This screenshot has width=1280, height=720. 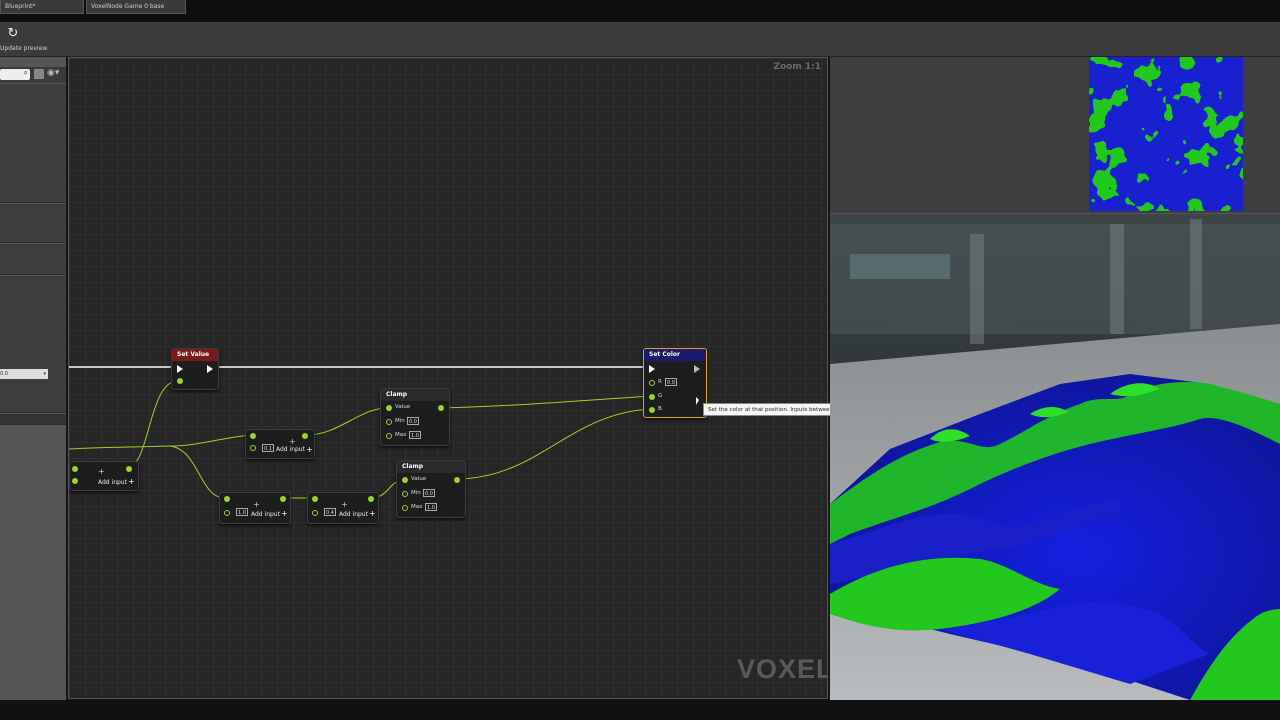 What do you see at coordinates (242, 512) in the screenshot?
I see `value-field: 1.0` at bounding box center [242, 512].